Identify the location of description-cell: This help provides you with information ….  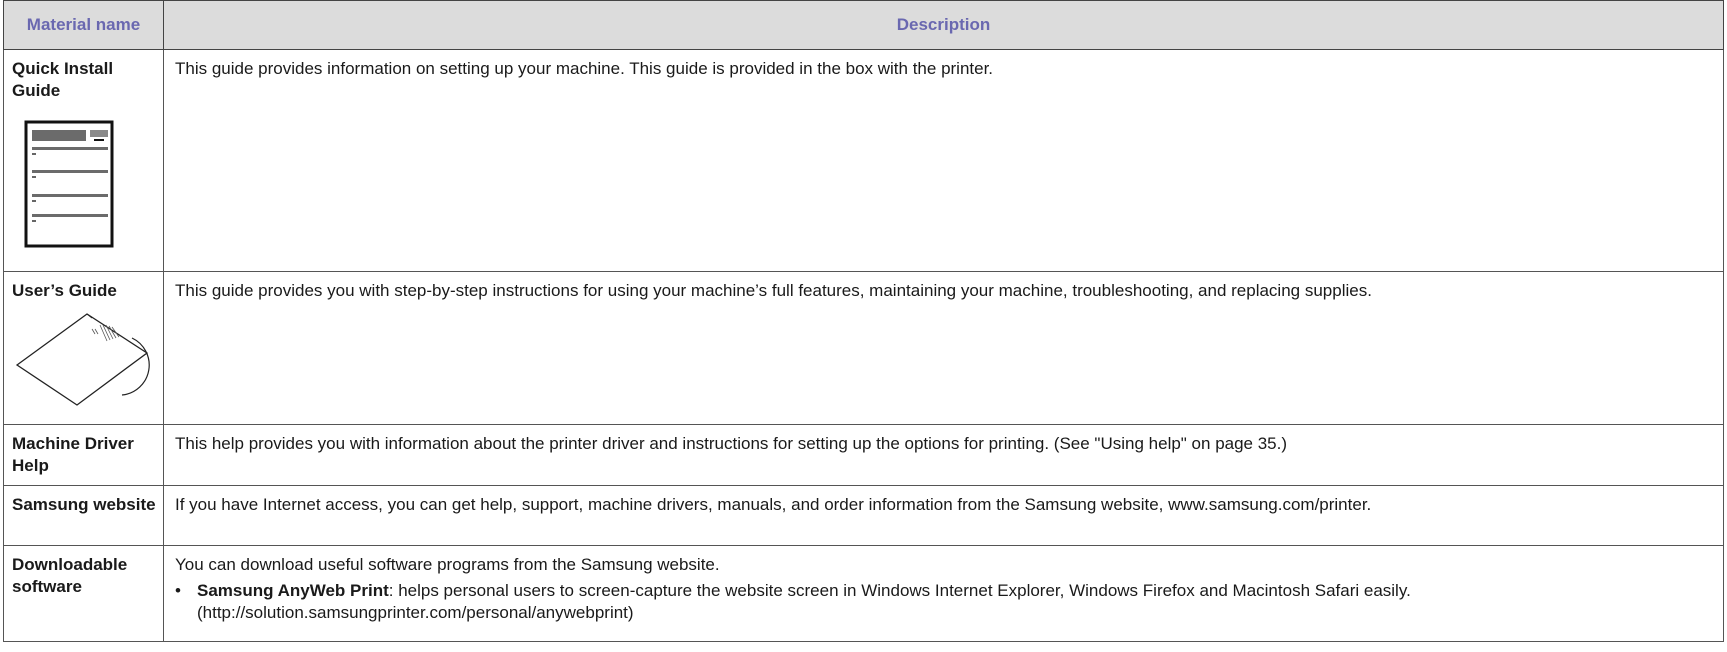
(943, 455).